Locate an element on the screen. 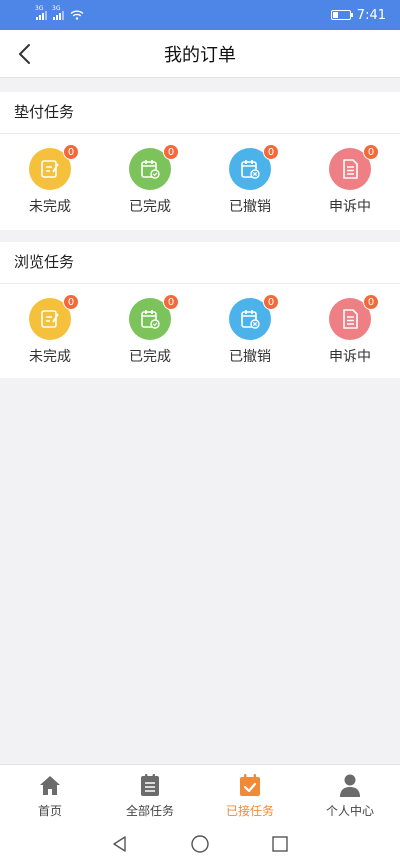 The image size is (400, 866). page-header: 我的订单 is located at coordinates (200, 54).